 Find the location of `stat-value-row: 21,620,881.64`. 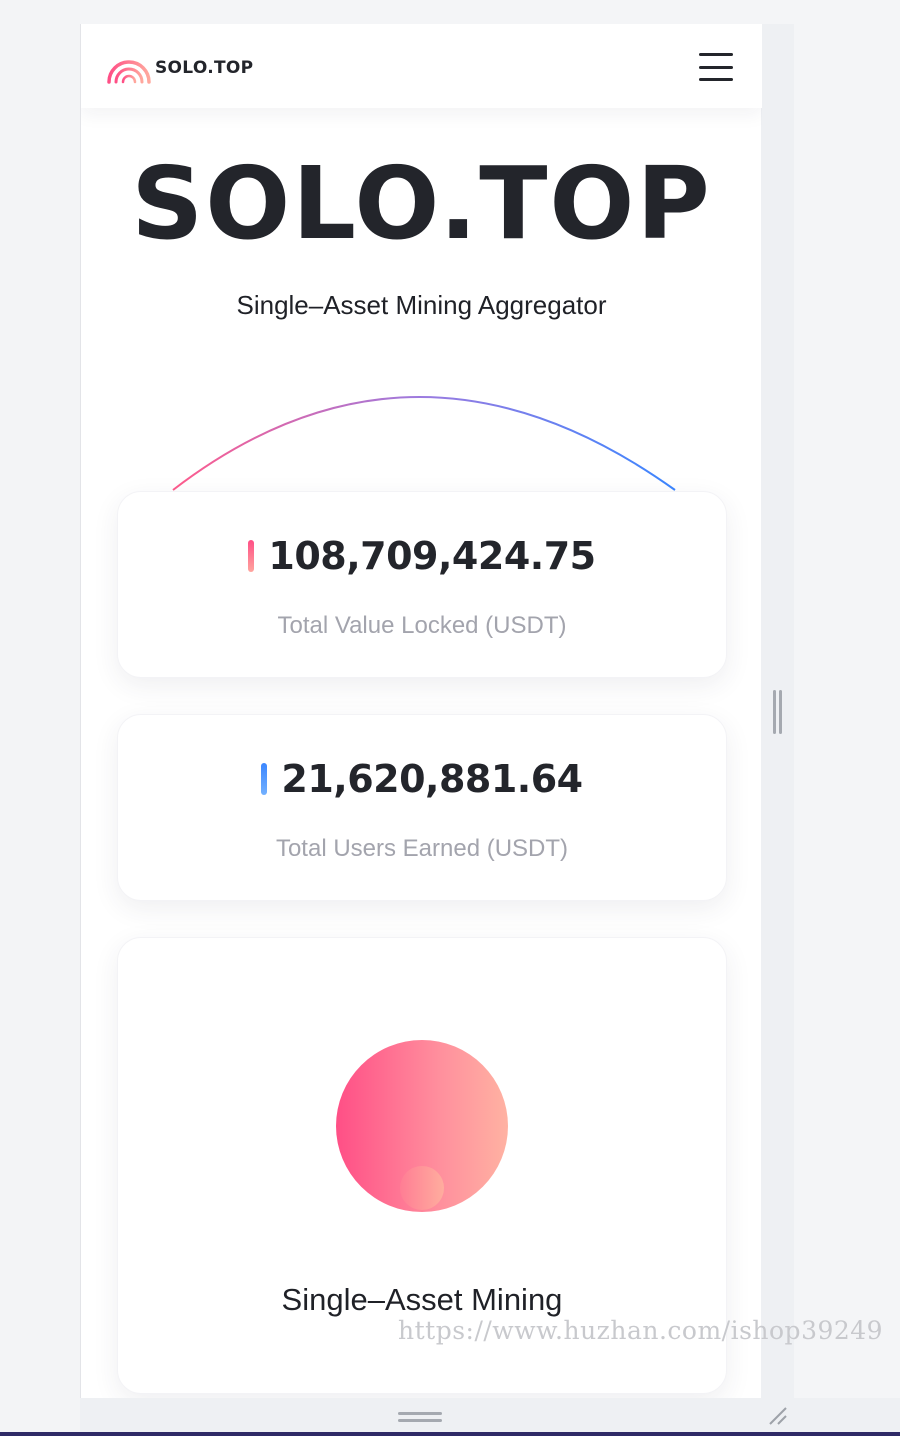

stat-value-row: 21,620,881.64 is located at coordinates (422, 779).